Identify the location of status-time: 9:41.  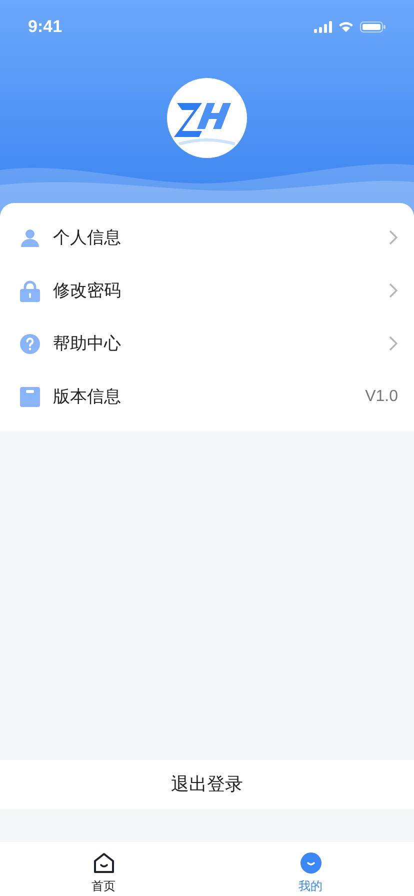
(45, 27).